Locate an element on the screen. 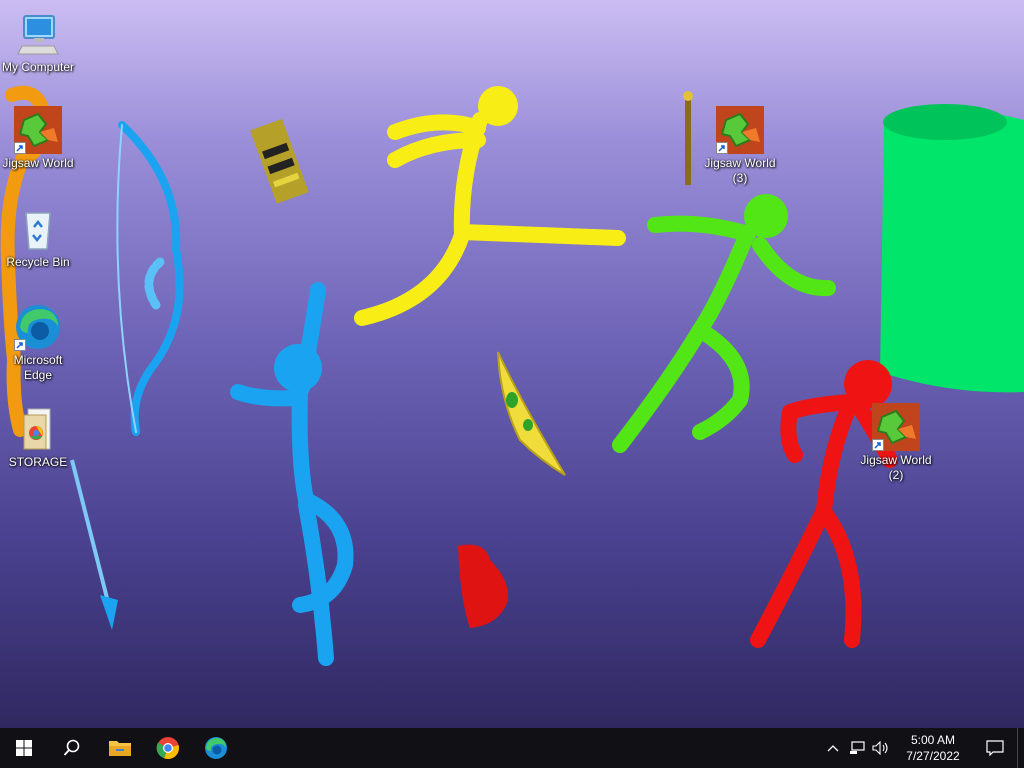 The height and width of the screenshot is (768, 1024). desktop-icon-jigsaw-world: Jigsaw World is located at coordinates (38, 138).